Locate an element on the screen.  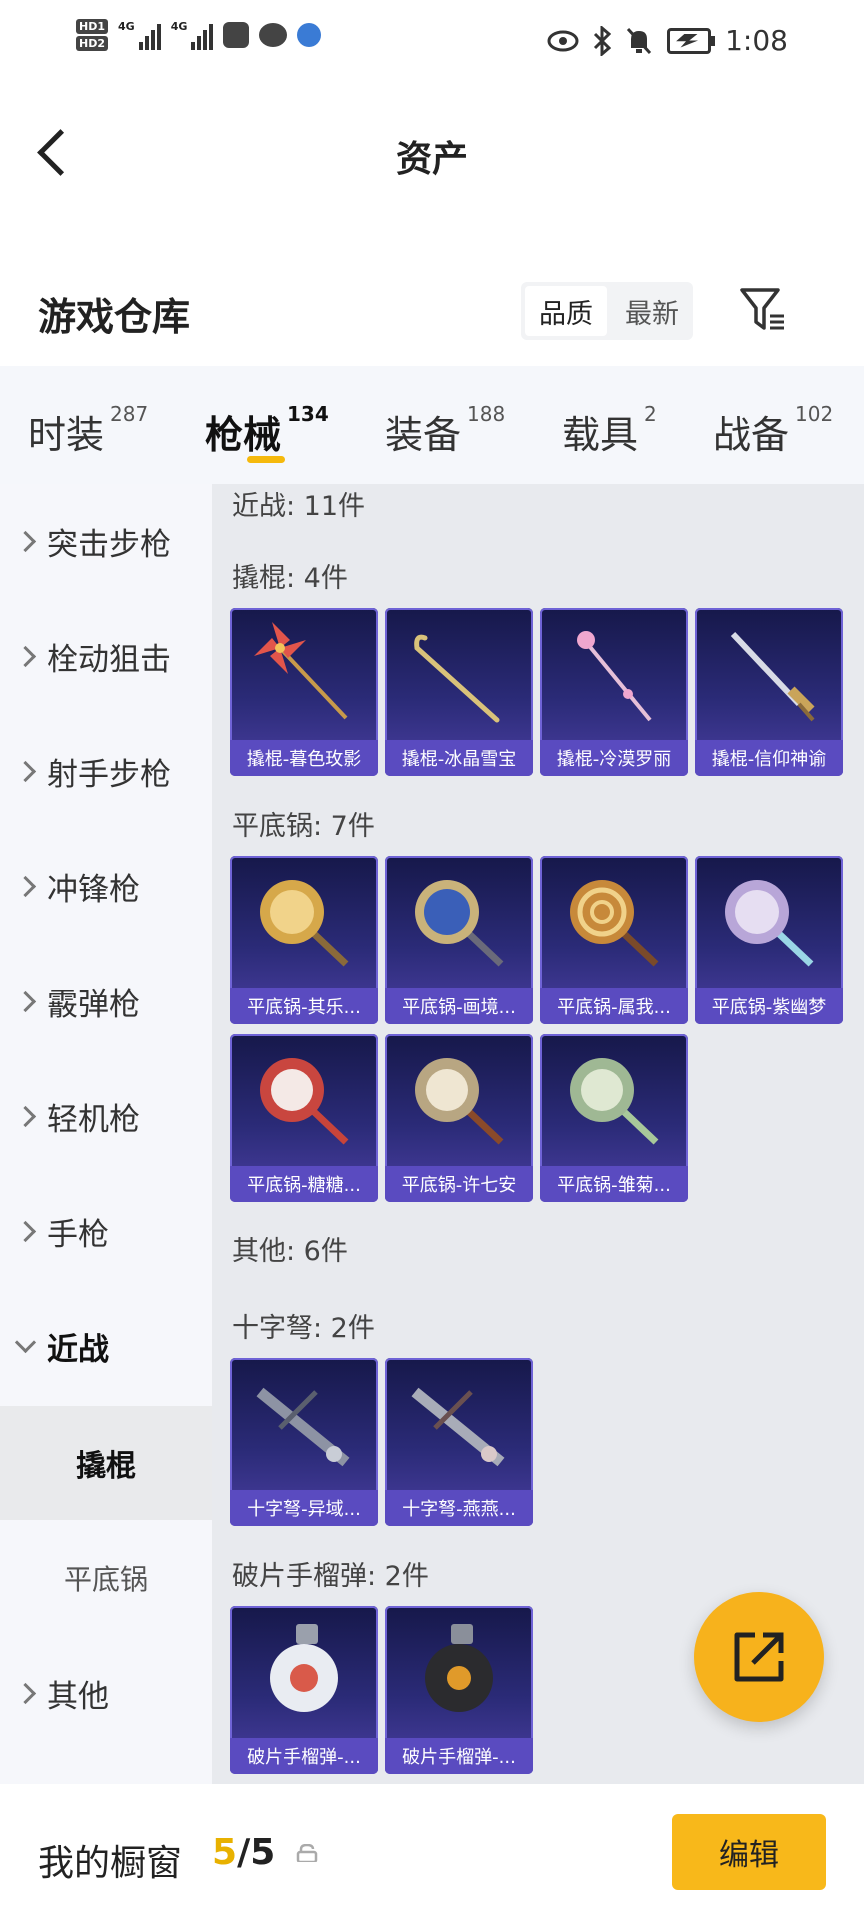
blue-pan-icon is located at coordinates (459, 923).